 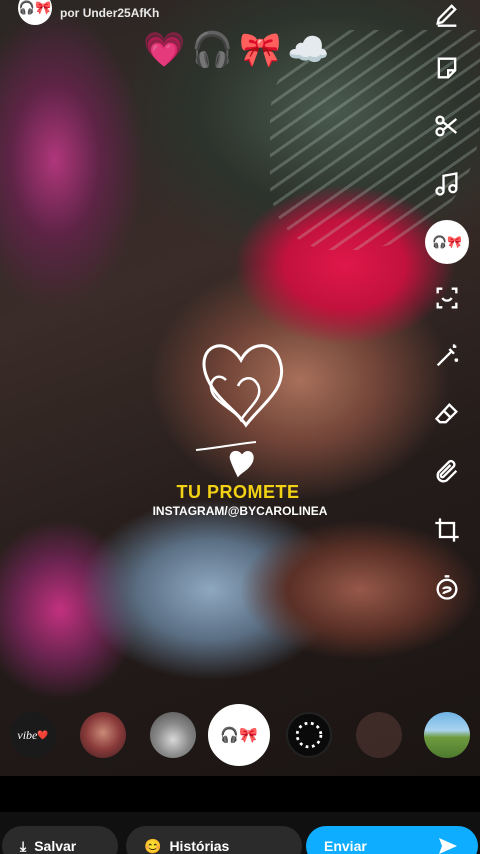 What do you see at coordinates (33, 735) in the screenshot?
I see `lens-vibe: vibe ❤️` at bounding box center [33, 735].